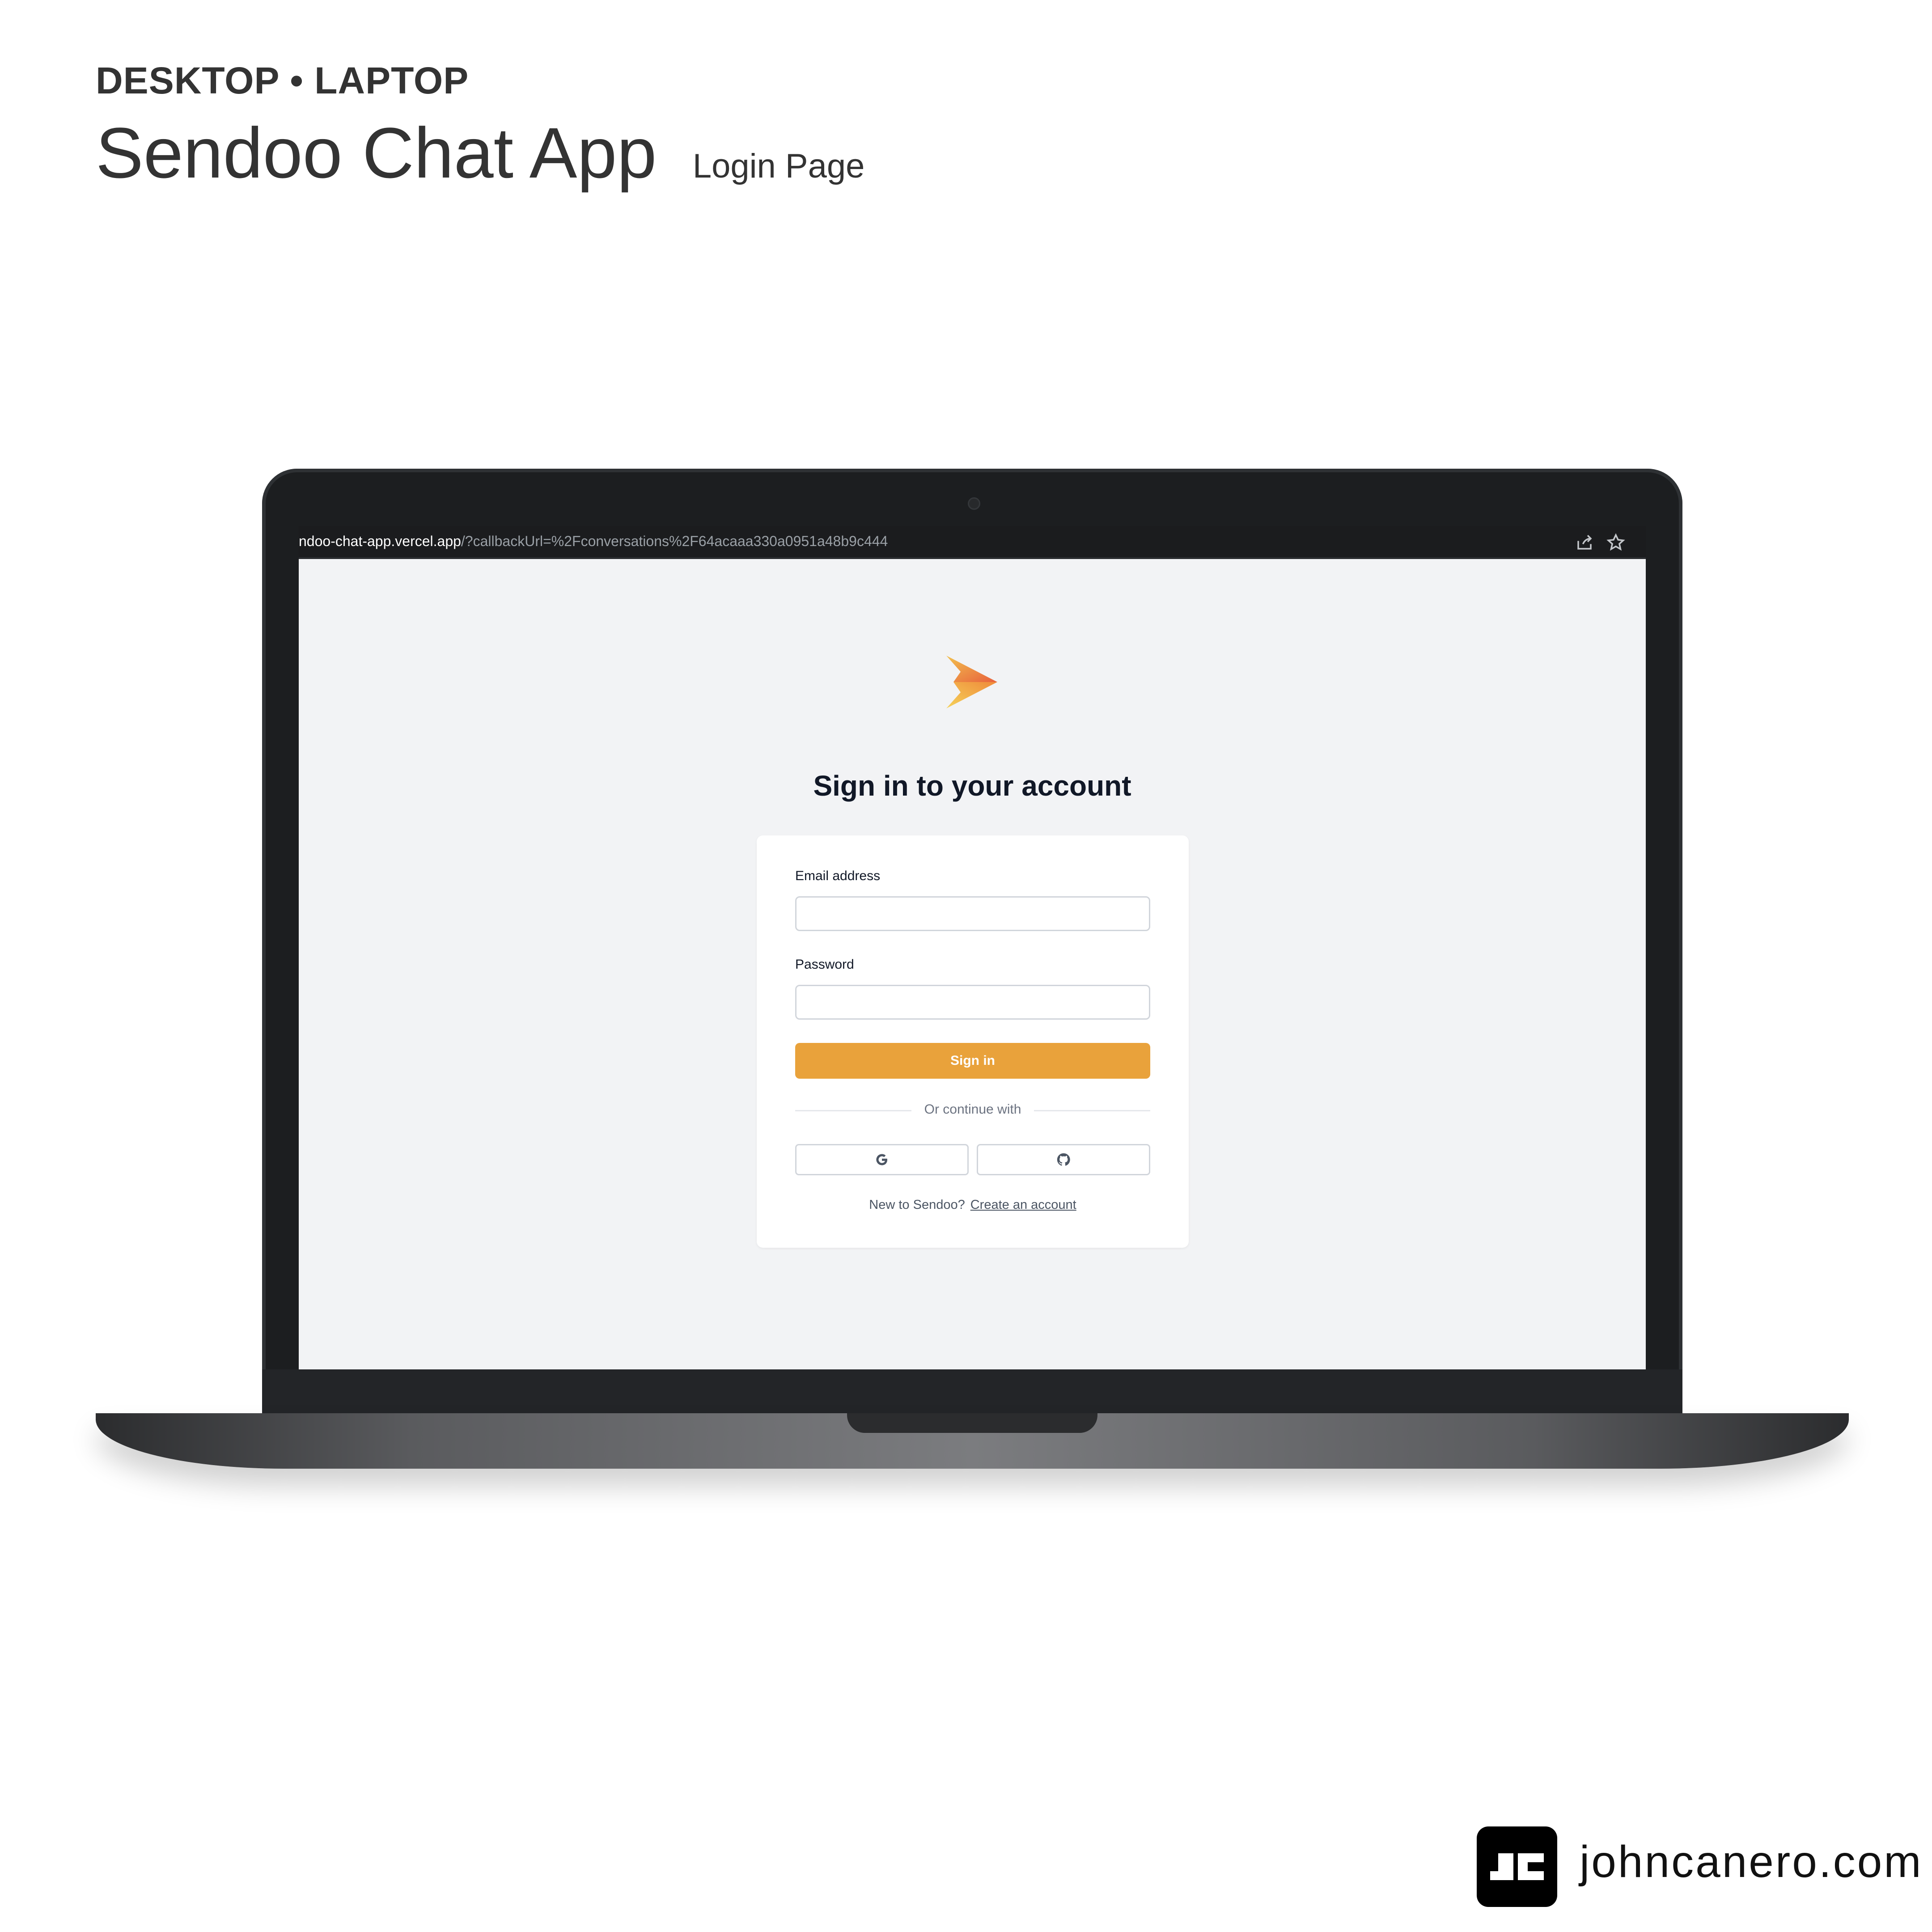  Describe the element at coordinates (972, 1061) in the screenshot. I see `sign-in-button: Sign in` at that location.